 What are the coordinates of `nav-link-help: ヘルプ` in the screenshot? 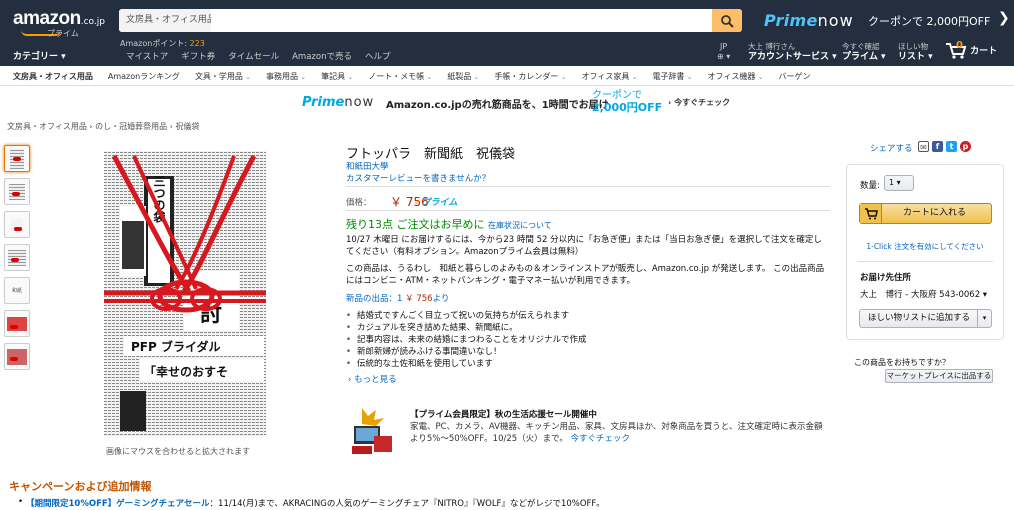 It's located at (378, 56).